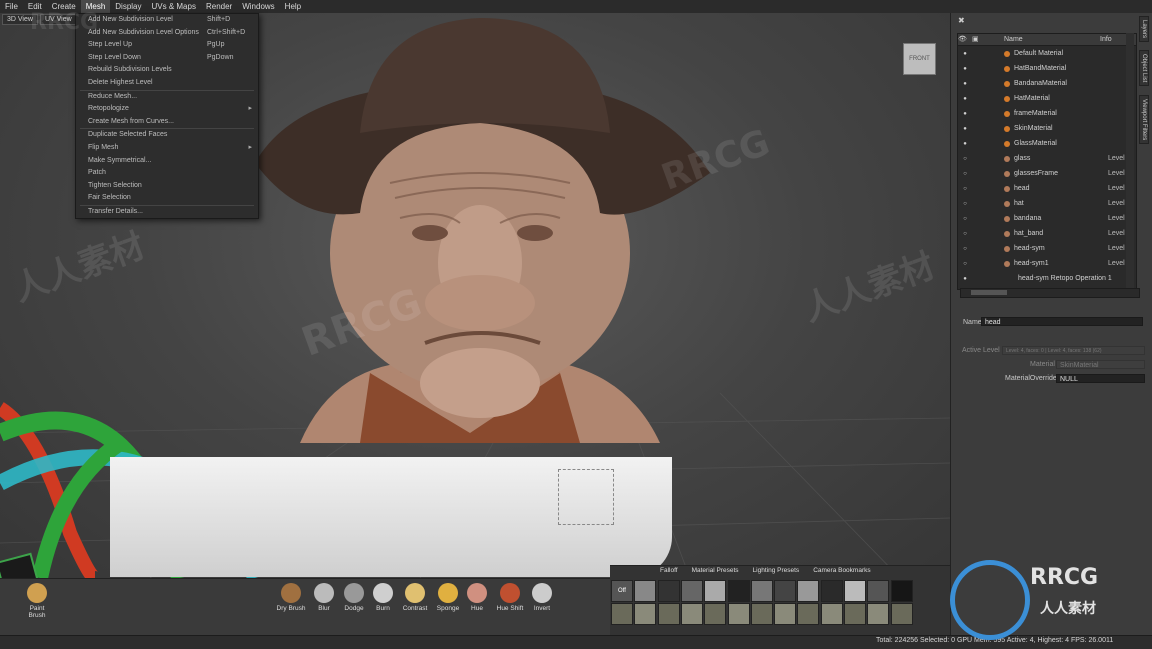 The image size is (1152, 649). What do you see at coordinates (1144, 29) in the screenshot?
I see `side-tab-layers: Layers` at bounding box center [1144, 29].